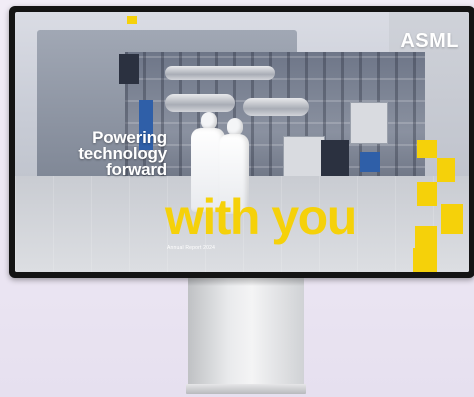 The image size is (474, 397). What do you see at coordinates (107, 154) in the screenshot?
I see `cover-headline: Powering technology forward` at bounding box center [107, 154].